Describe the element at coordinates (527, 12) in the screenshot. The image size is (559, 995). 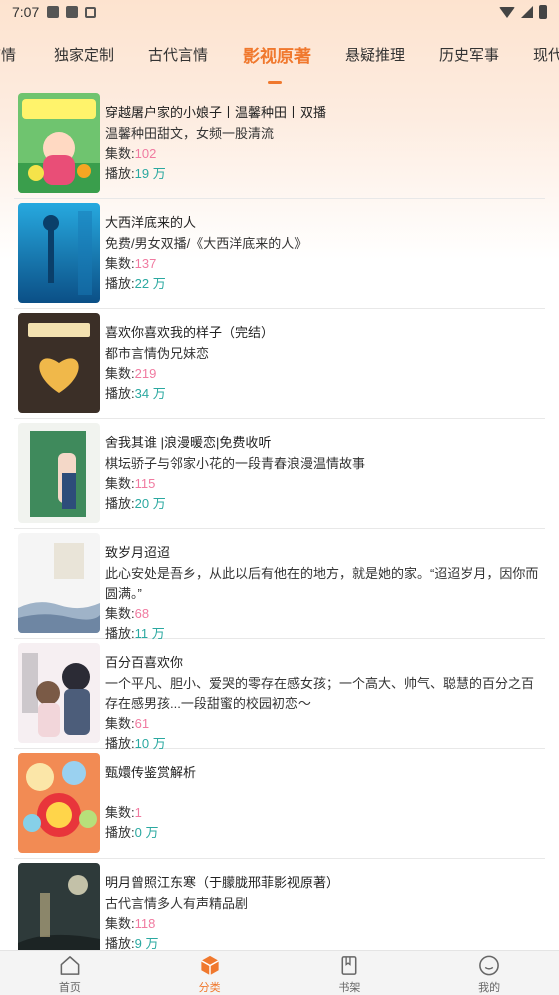
I see `signal-icon` at that location.